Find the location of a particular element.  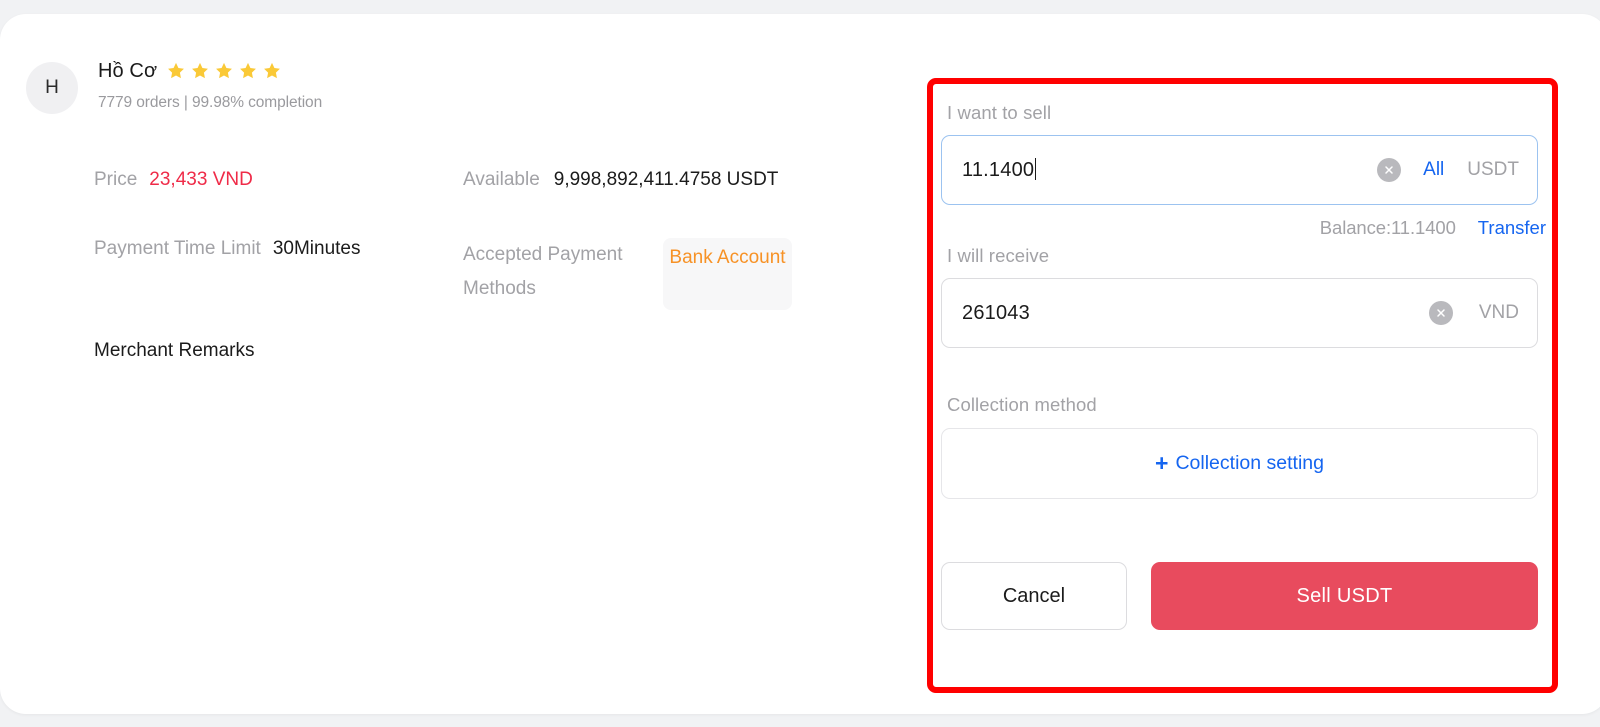

price-value: 23,433 VND is located at coordinates (201, 179).